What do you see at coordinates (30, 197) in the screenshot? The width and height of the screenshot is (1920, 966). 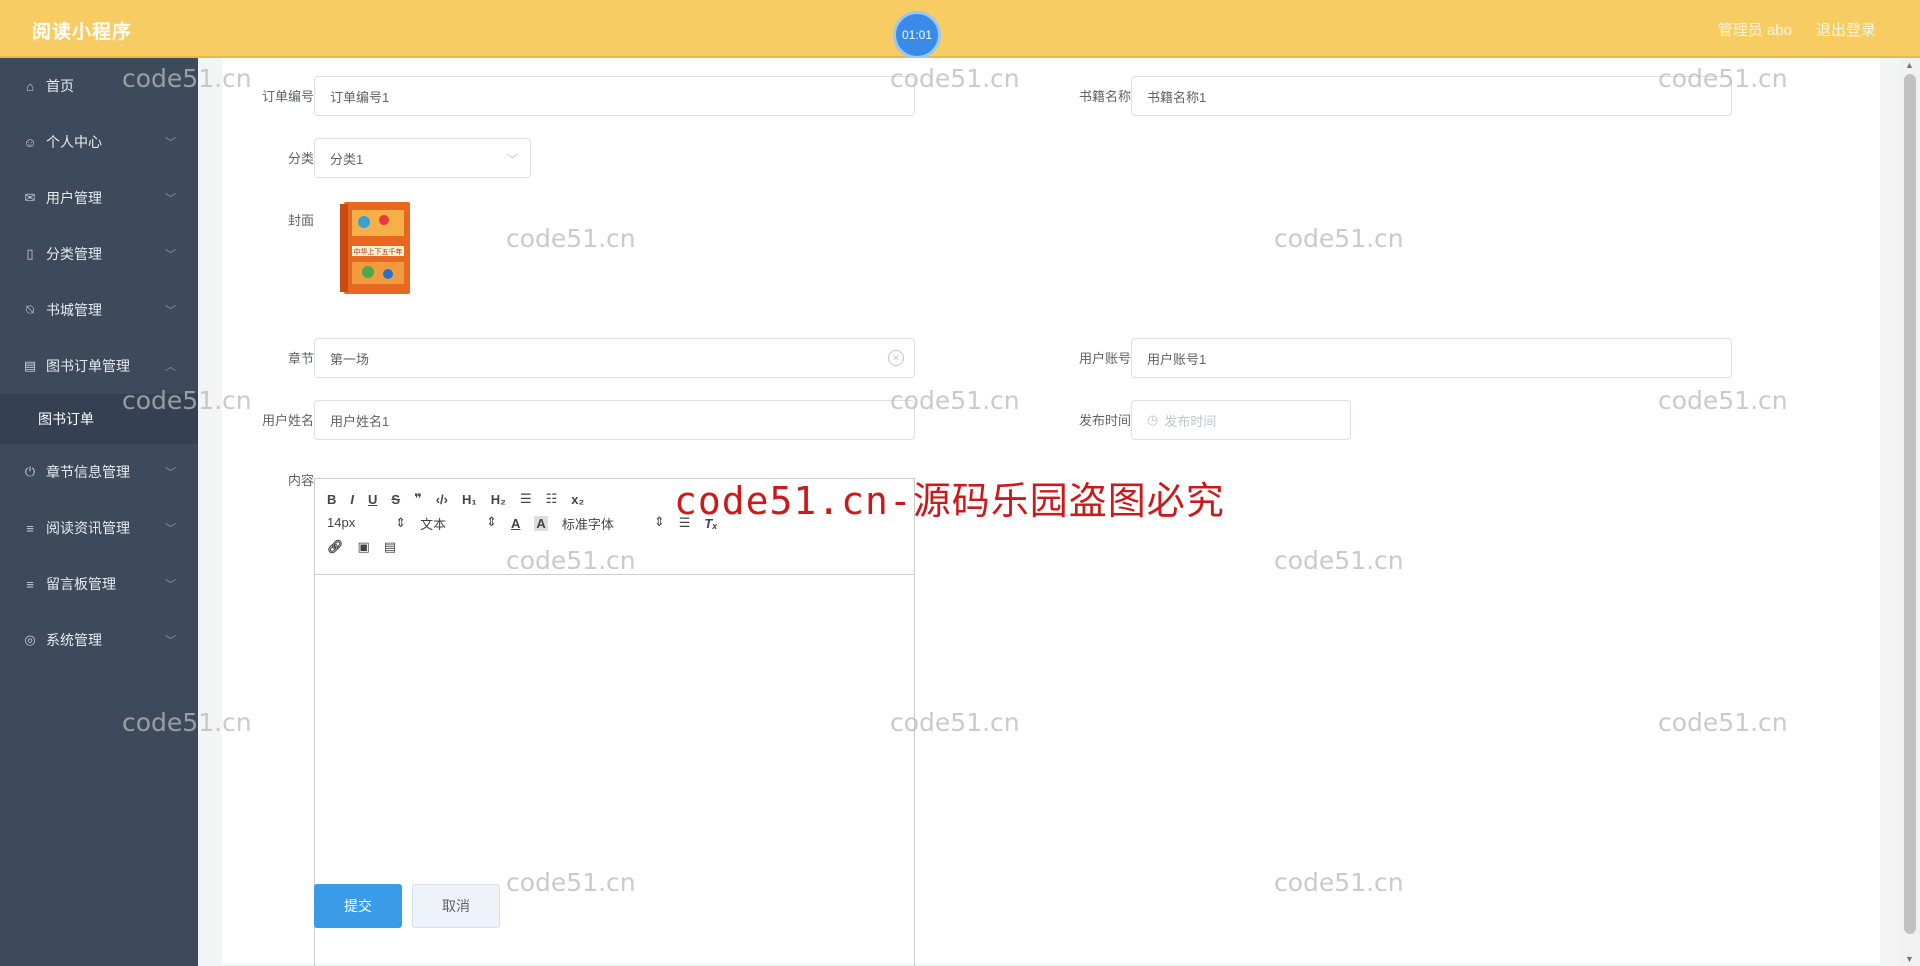 I see `mail-icon: ✉` at bounding box center [30, 197].